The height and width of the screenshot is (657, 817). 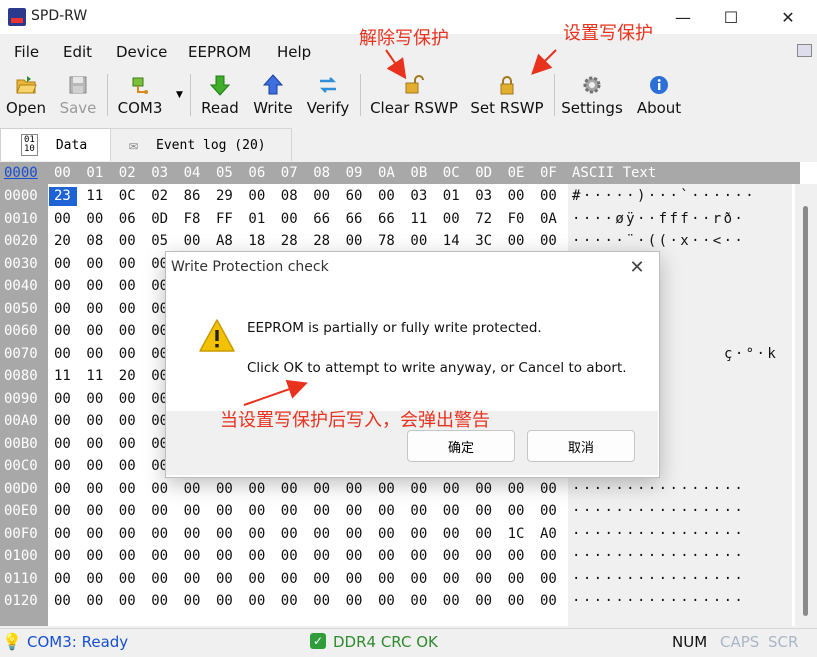 I want to click on hex-cell: 0D, so click(x=159, y=219).